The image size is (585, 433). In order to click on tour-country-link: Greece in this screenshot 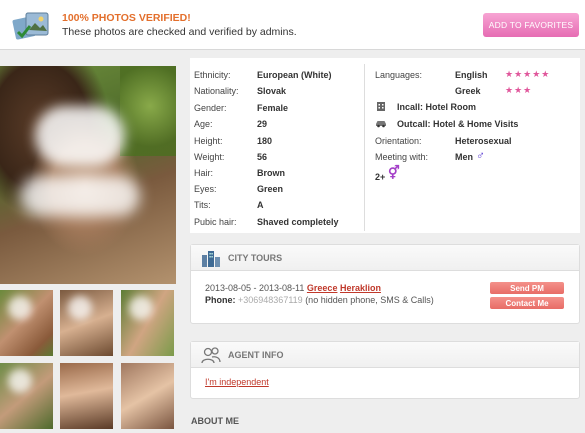, I will do `click(322, 288)`.